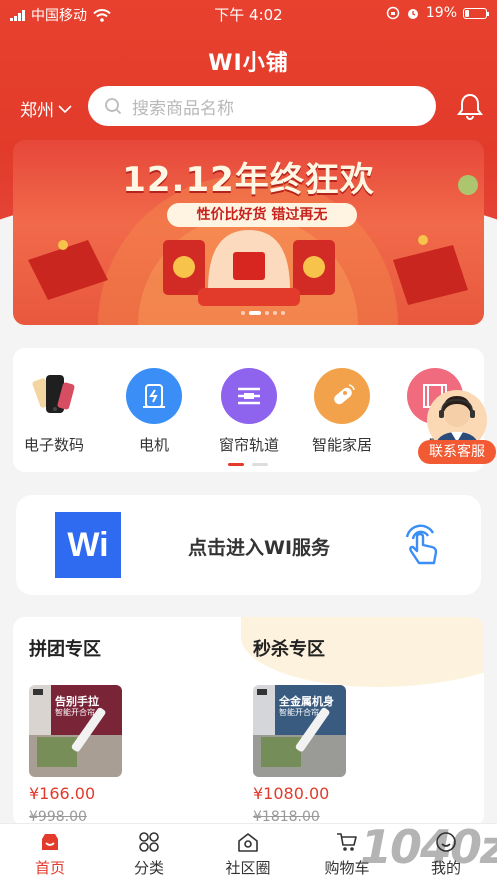  What do you see at coordinates (342, 396) in the screenshot?
I see `remote-icon` at bounding box center [342, 396].